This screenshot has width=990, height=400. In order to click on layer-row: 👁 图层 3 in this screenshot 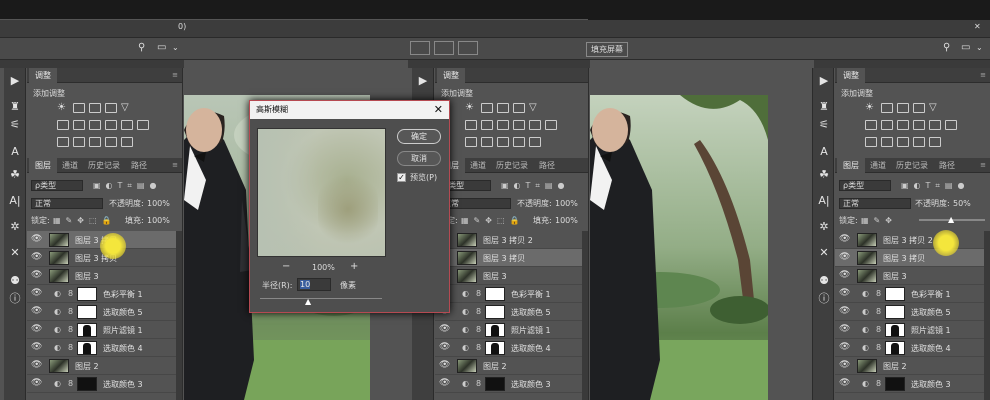, I will do `click(101, 276)`.